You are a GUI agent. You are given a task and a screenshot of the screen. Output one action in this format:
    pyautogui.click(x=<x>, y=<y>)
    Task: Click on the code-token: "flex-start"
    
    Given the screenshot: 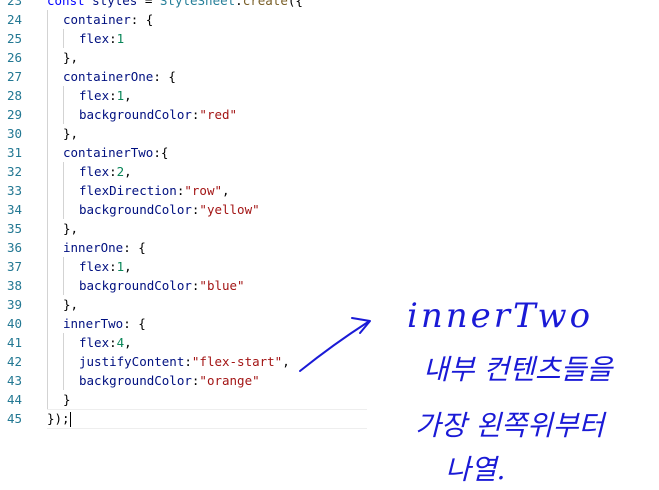 What is the action you would take?
    pyautogui.click(x=237, y=361)
    